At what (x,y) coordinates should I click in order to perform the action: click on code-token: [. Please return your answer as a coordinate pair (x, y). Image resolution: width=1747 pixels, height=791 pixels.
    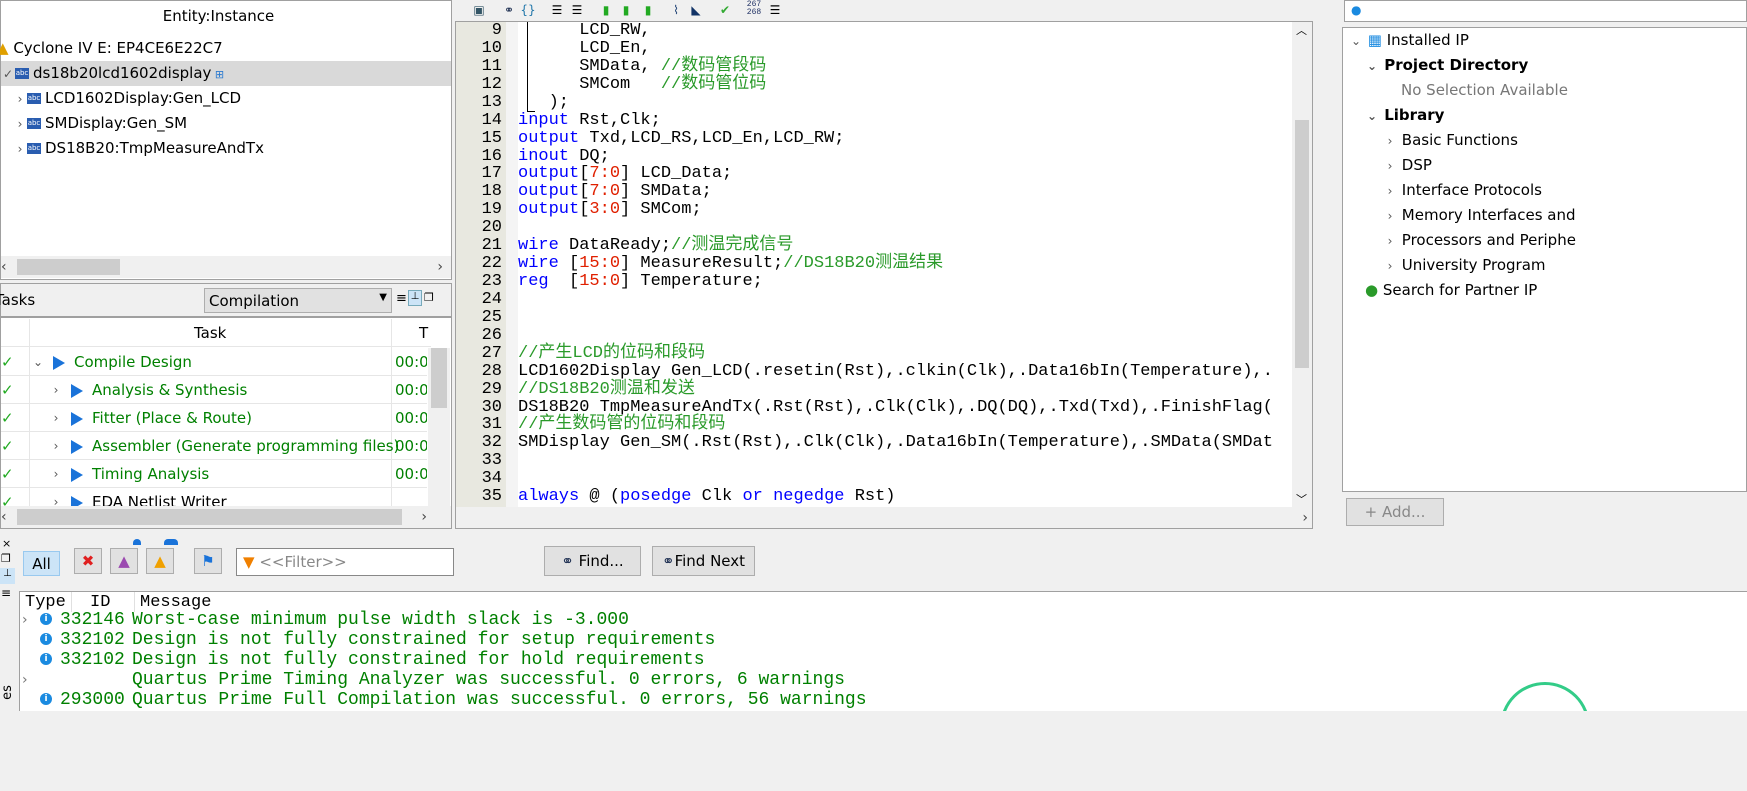
    Looking at the image, I should click on (584, 192).